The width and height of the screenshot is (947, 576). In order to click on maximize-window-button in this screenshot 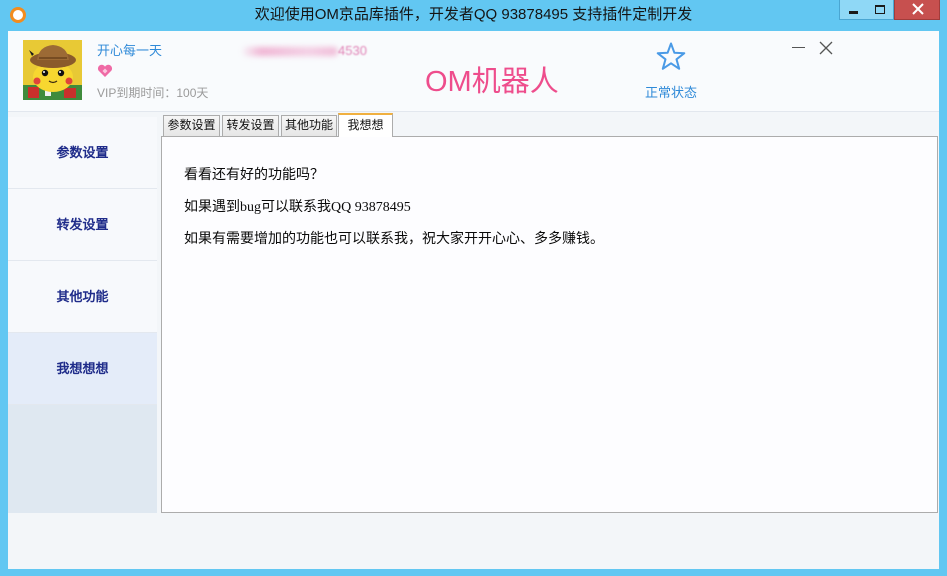, I will do `click(880, 10)`.